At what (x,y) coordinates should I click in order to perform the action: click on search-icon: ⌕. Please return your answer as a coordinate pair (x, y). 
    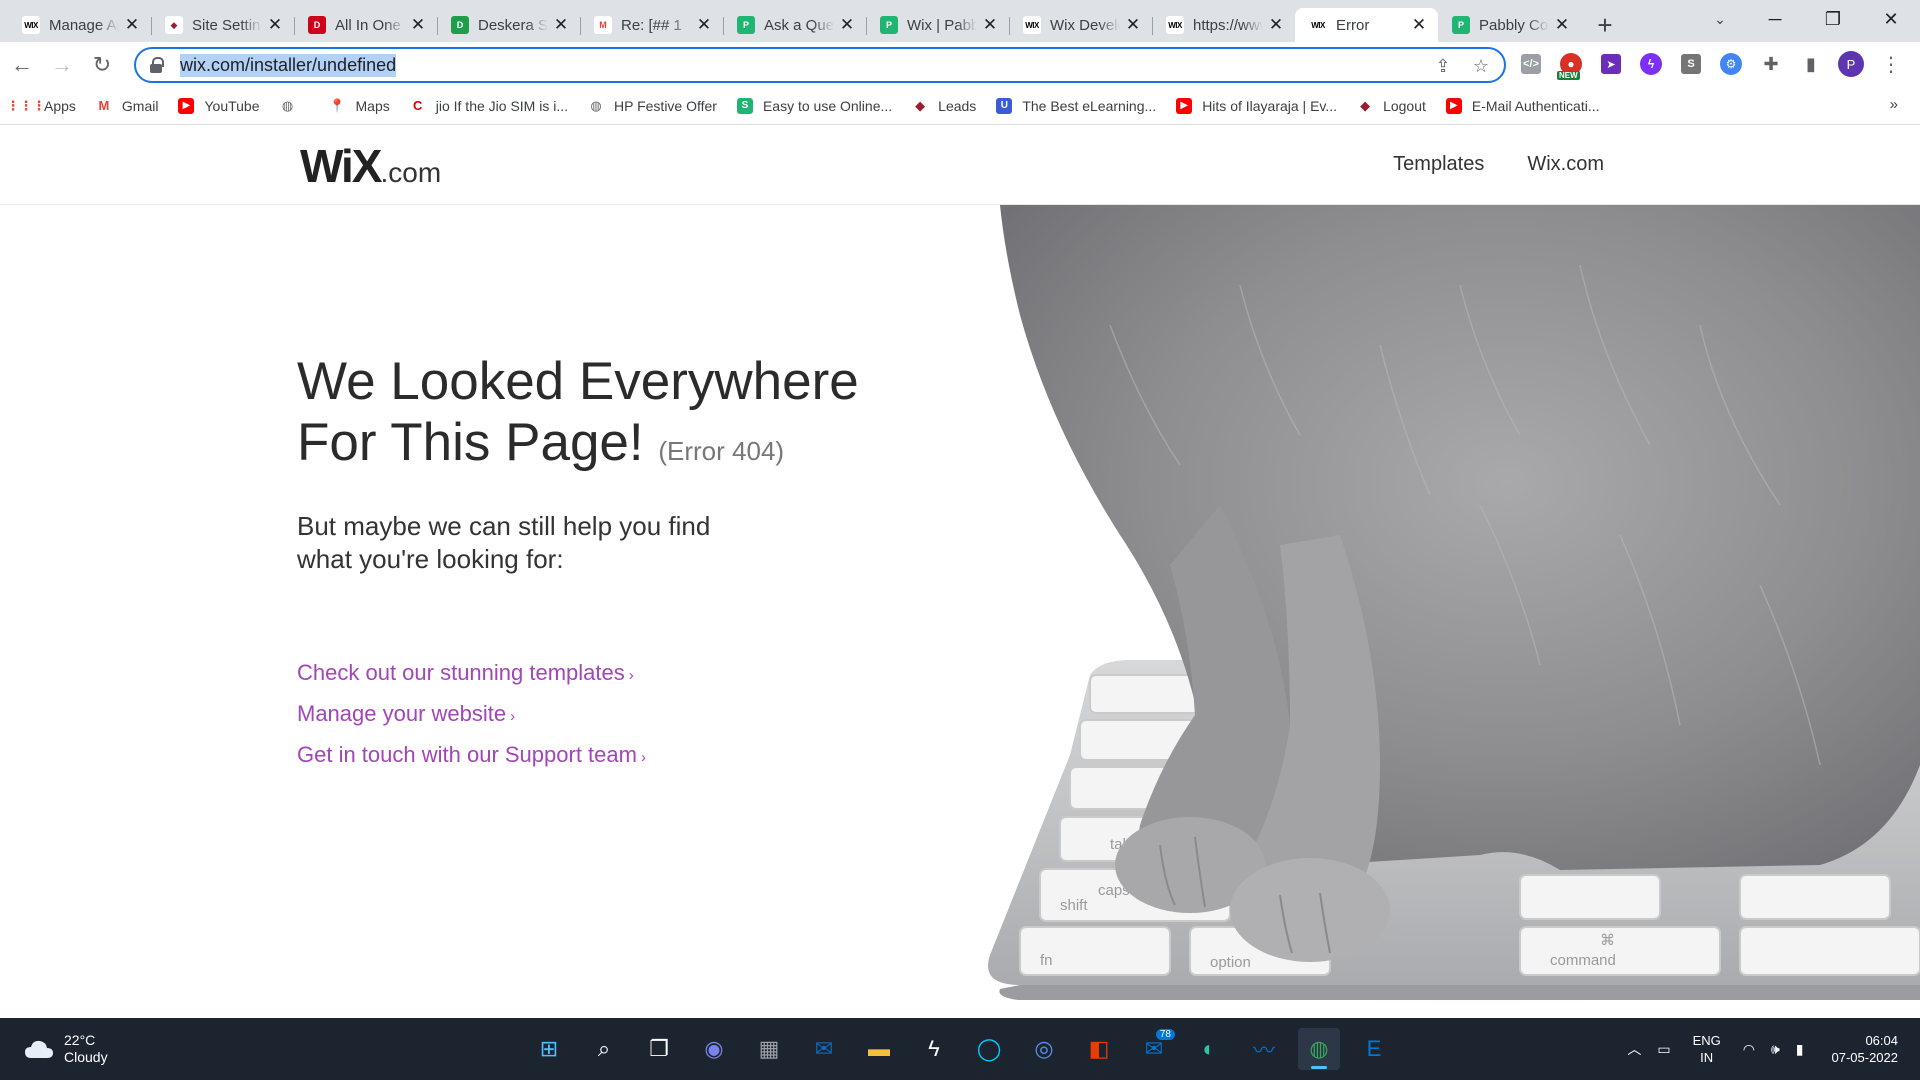
    Looking at the image, I should click on (604, 1049).